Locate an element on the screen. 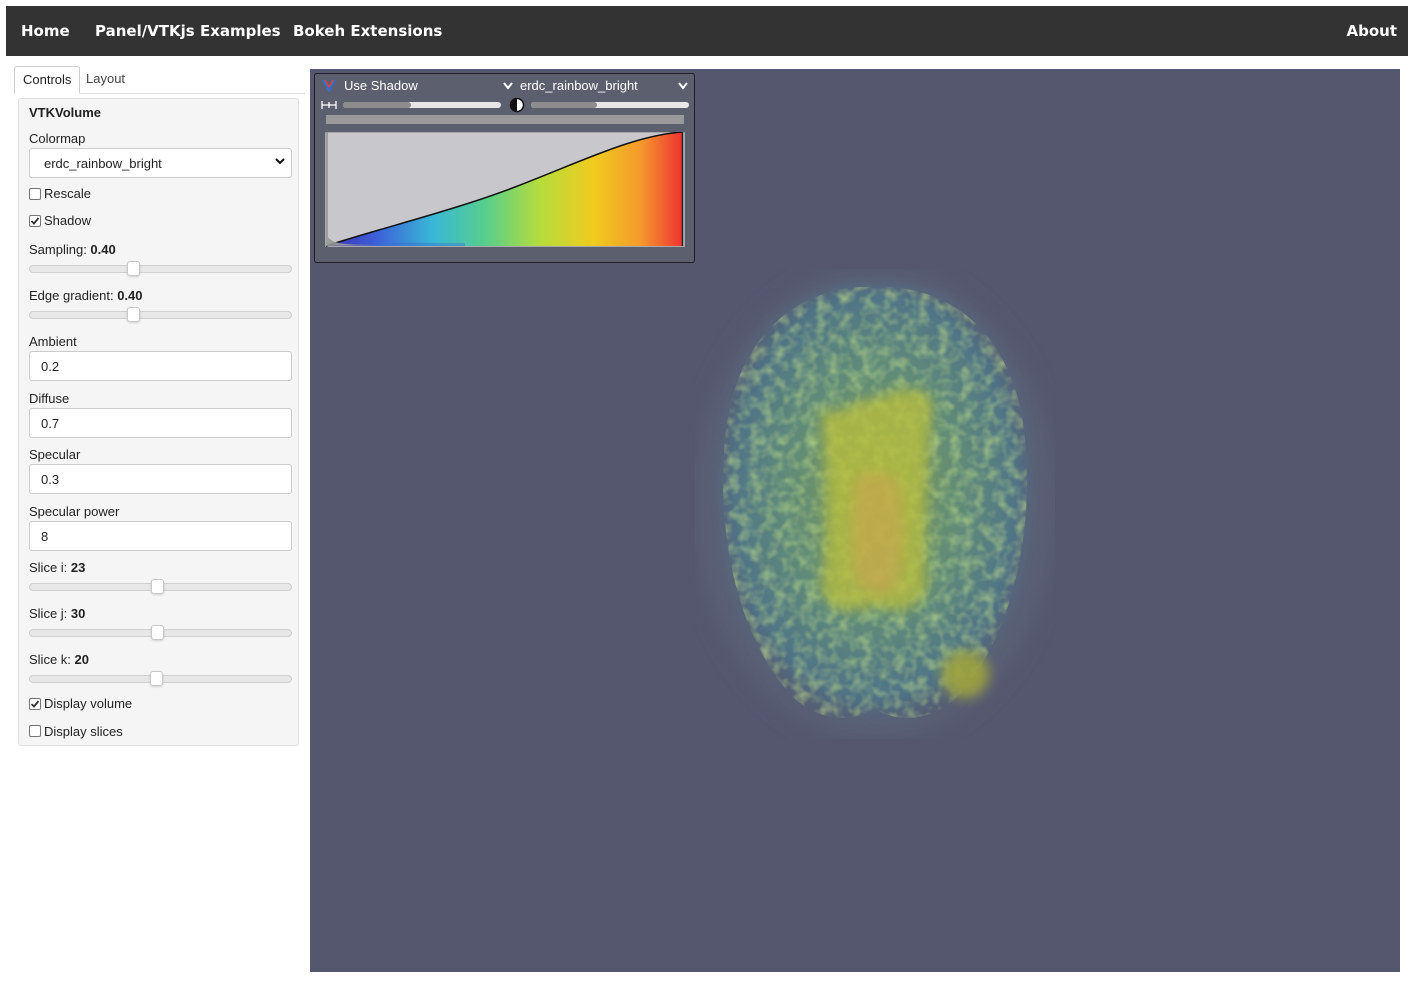  nav-about-link: About is located at coordinates (1371, 31).